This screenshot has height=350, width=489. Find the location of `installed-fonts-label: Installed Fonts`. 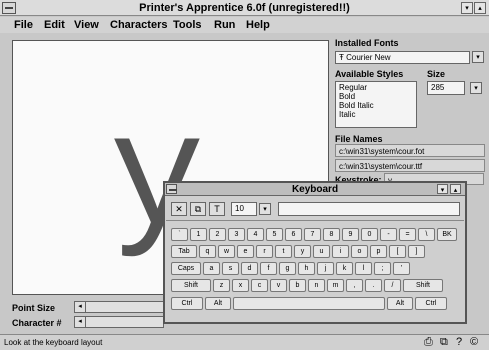

installed-fonts-label: Installed Fonts is located at coordinates (367, 43).